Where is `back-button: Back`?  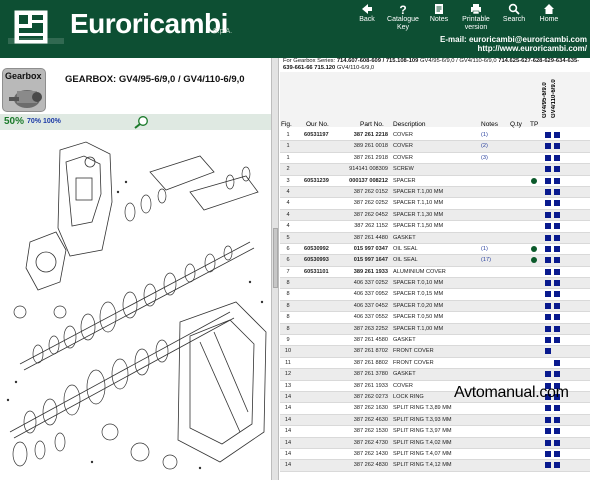
back-button: Back is located at coordinates (367, 17).